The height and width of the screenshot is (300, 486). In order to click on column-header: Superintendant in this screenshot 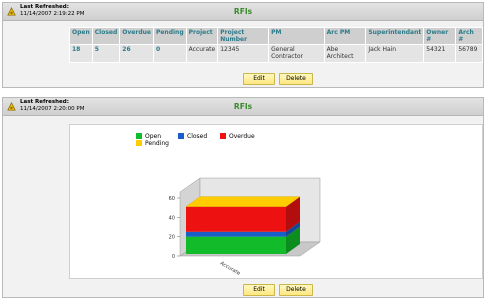, I will do `click(395, 36)`.